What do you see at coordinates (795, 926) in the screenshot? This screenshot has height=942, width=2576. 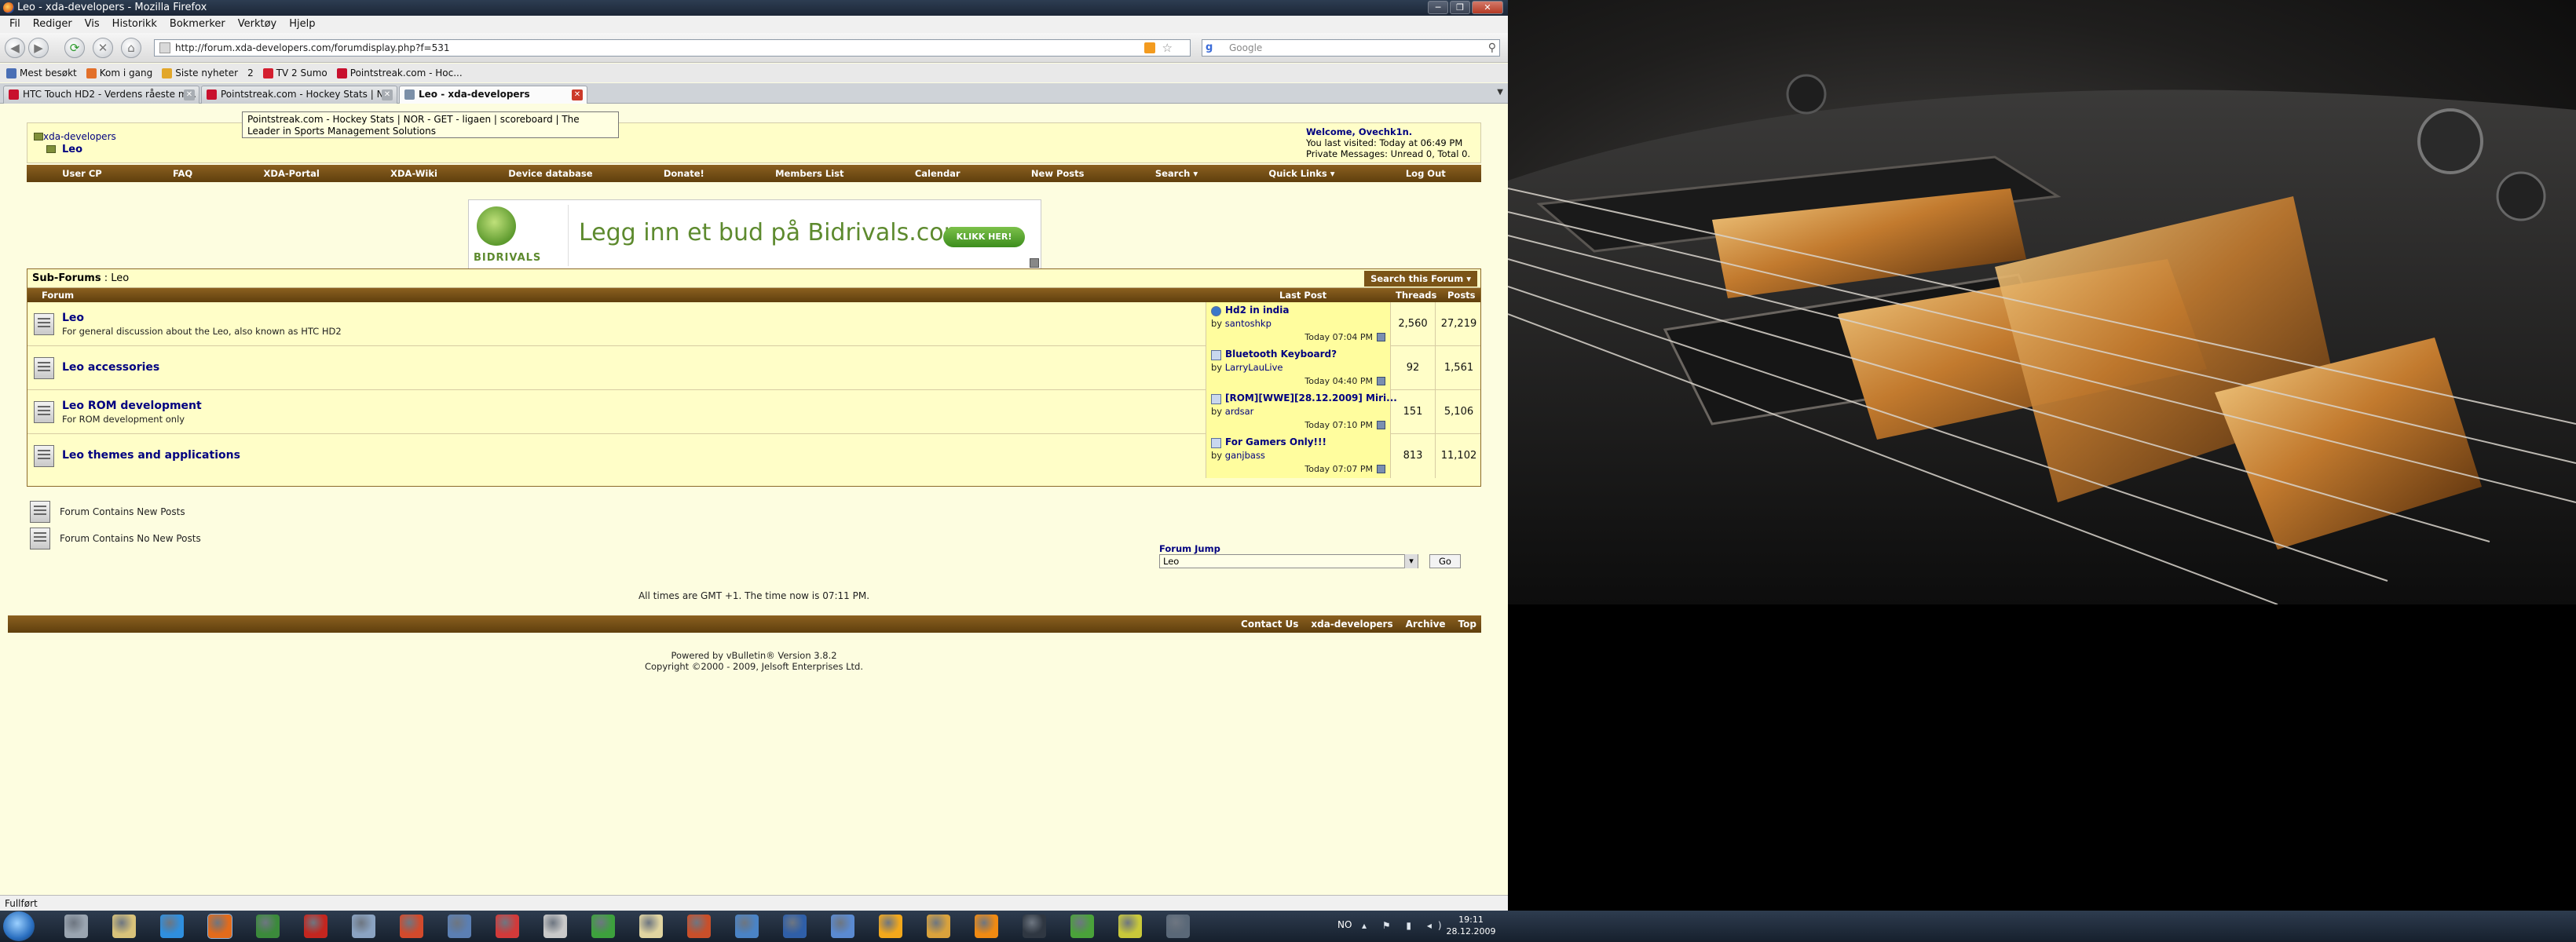 I see `globe-app-icon` at bounding box center [795, 926].